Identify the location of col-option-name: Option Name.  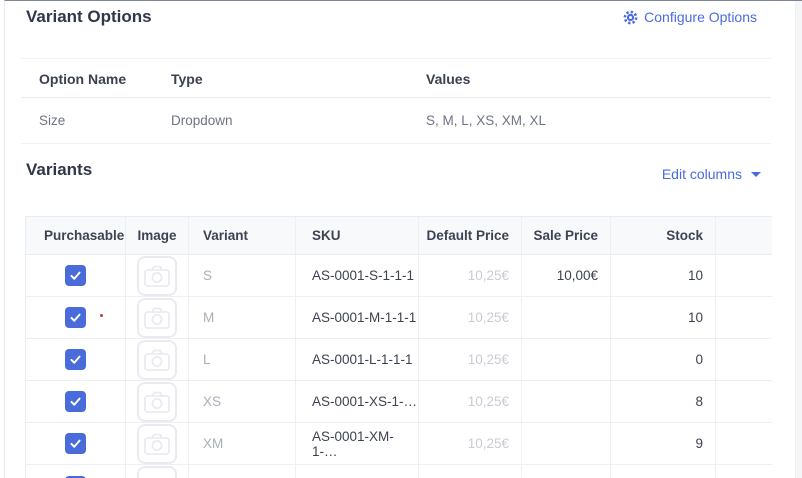
(83, 79).